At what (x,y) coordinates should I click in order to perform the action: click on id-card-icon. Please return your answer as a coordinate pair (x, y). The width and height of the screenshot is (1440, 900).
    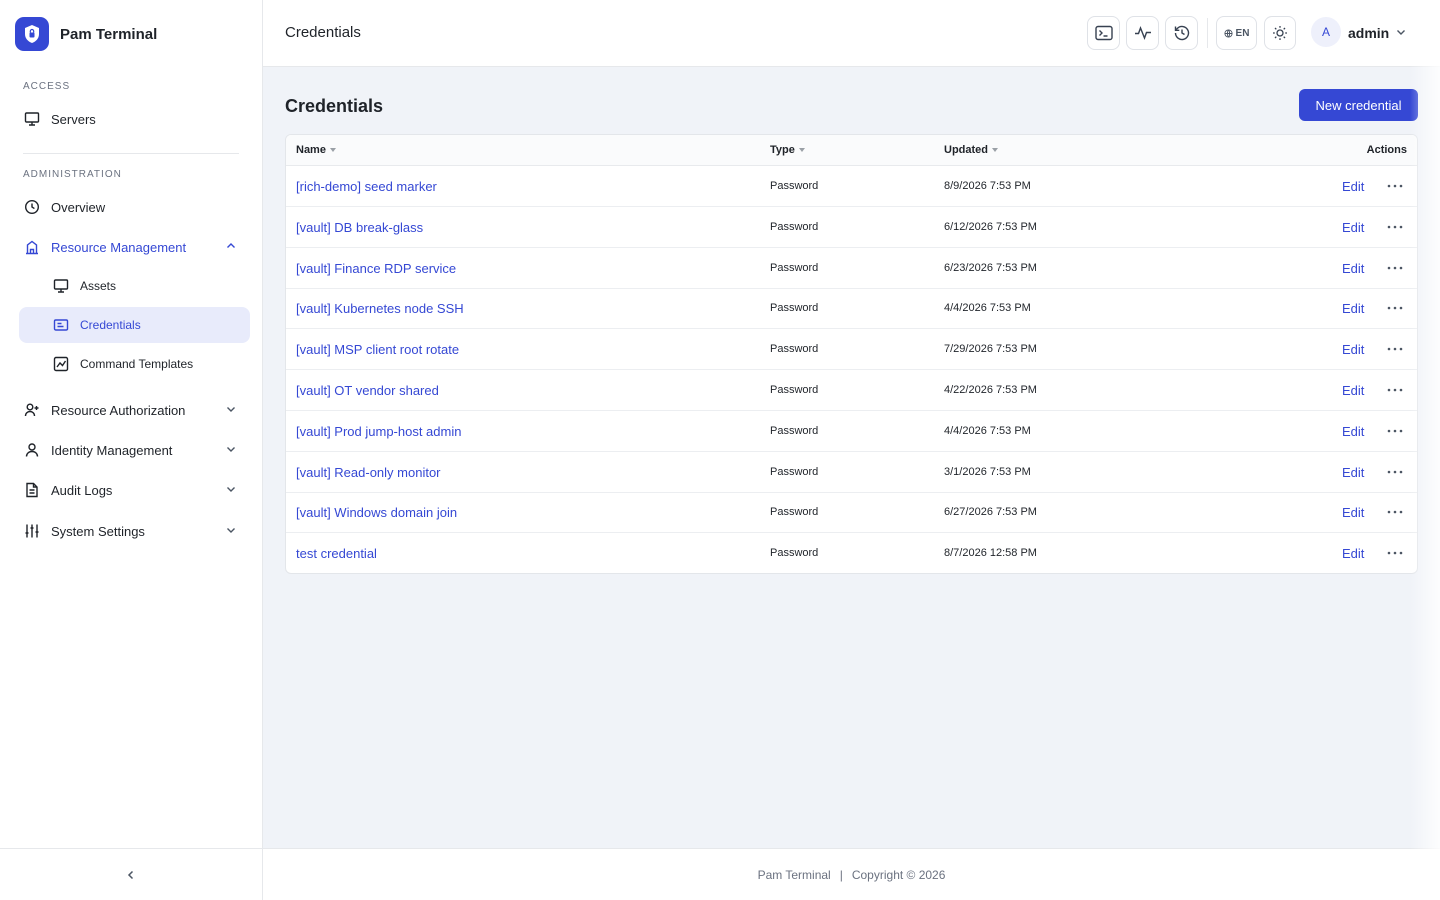
    Looking at the image, I should click on (61, 325).